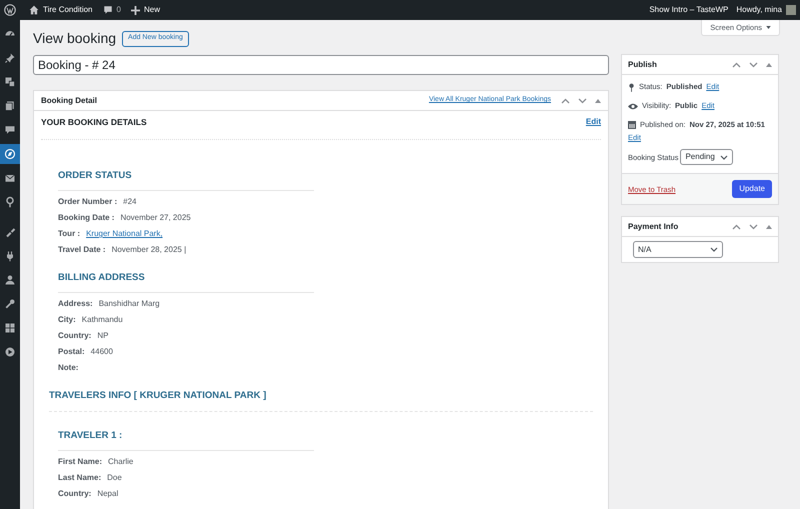 Image resolution: width=800 pixels, height=509 pixels. I want to click on wrench-icon, so click(10, 304).